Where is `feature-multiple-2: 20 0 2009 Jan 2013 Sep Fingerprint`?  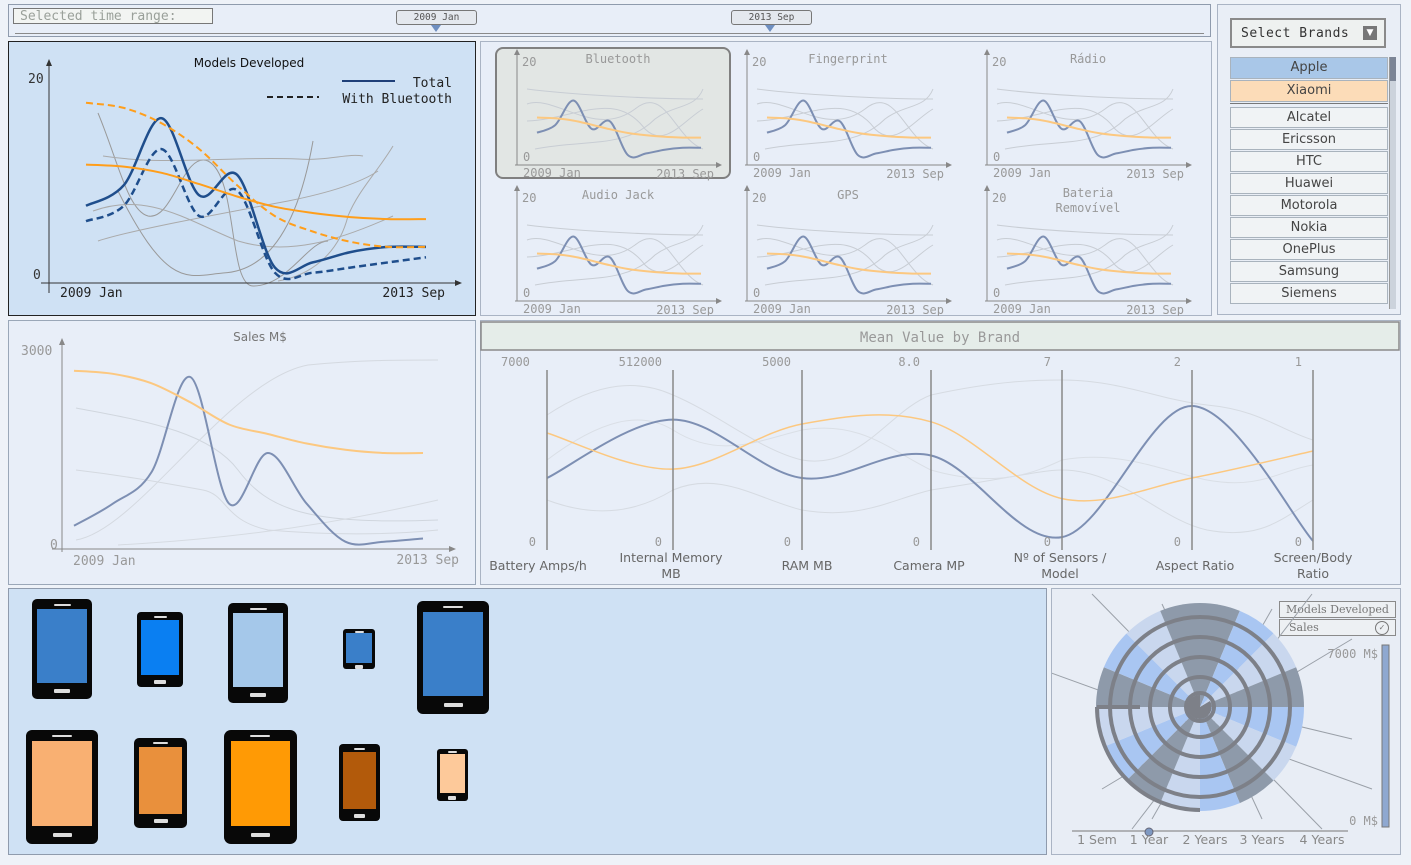 feature-multiple-2: 20 0 2009 Jan 2013 Sep Fingerprint is located at coordinates (848, 115).